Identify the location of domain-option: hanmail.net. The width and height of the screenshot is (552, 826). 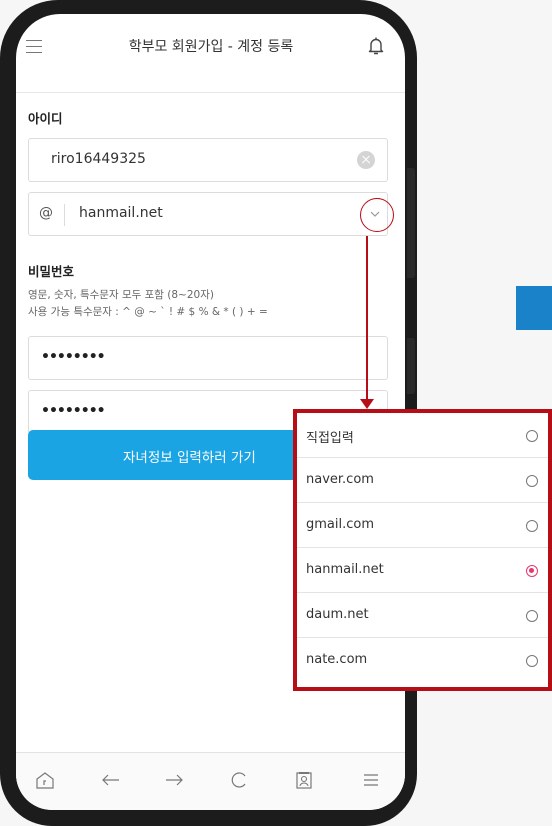
(422, 570).